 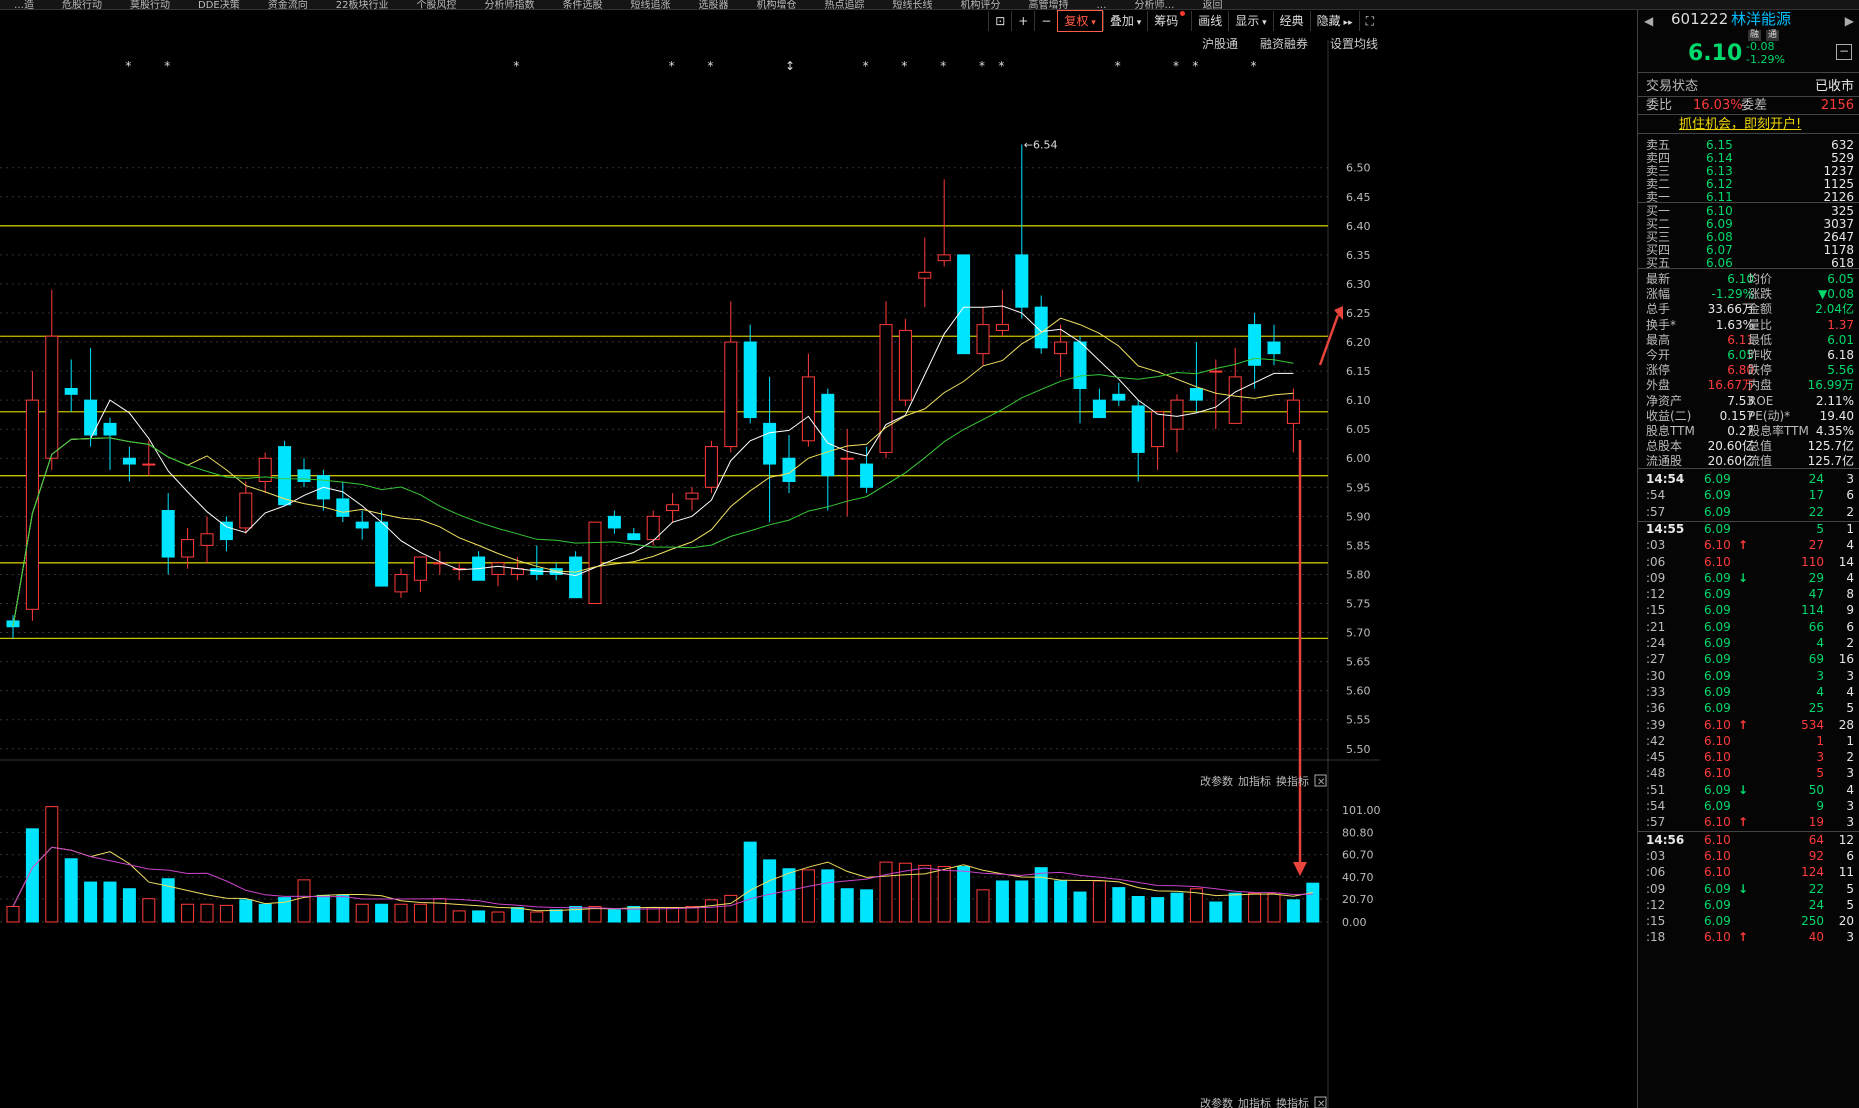 I want to click on top-menu-item: 高管增持, so click(x=1048, y=5).